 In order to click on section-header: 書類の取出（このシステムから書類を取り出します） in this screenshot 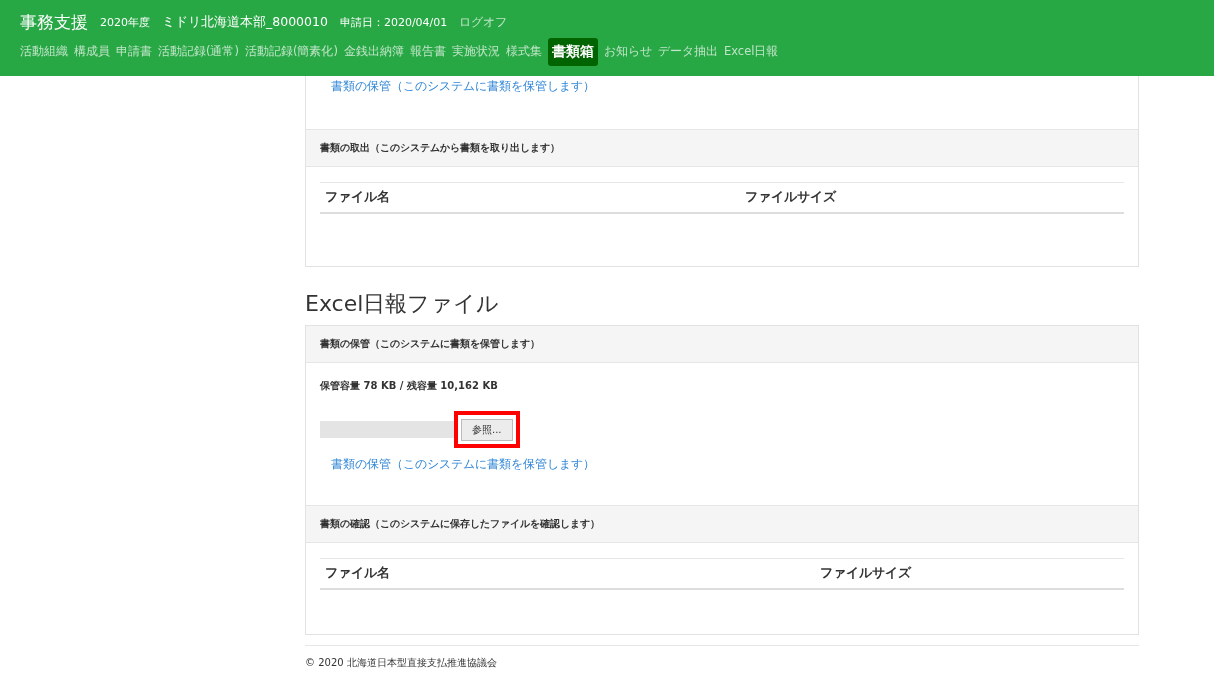, I will do `click(722, 148)`.